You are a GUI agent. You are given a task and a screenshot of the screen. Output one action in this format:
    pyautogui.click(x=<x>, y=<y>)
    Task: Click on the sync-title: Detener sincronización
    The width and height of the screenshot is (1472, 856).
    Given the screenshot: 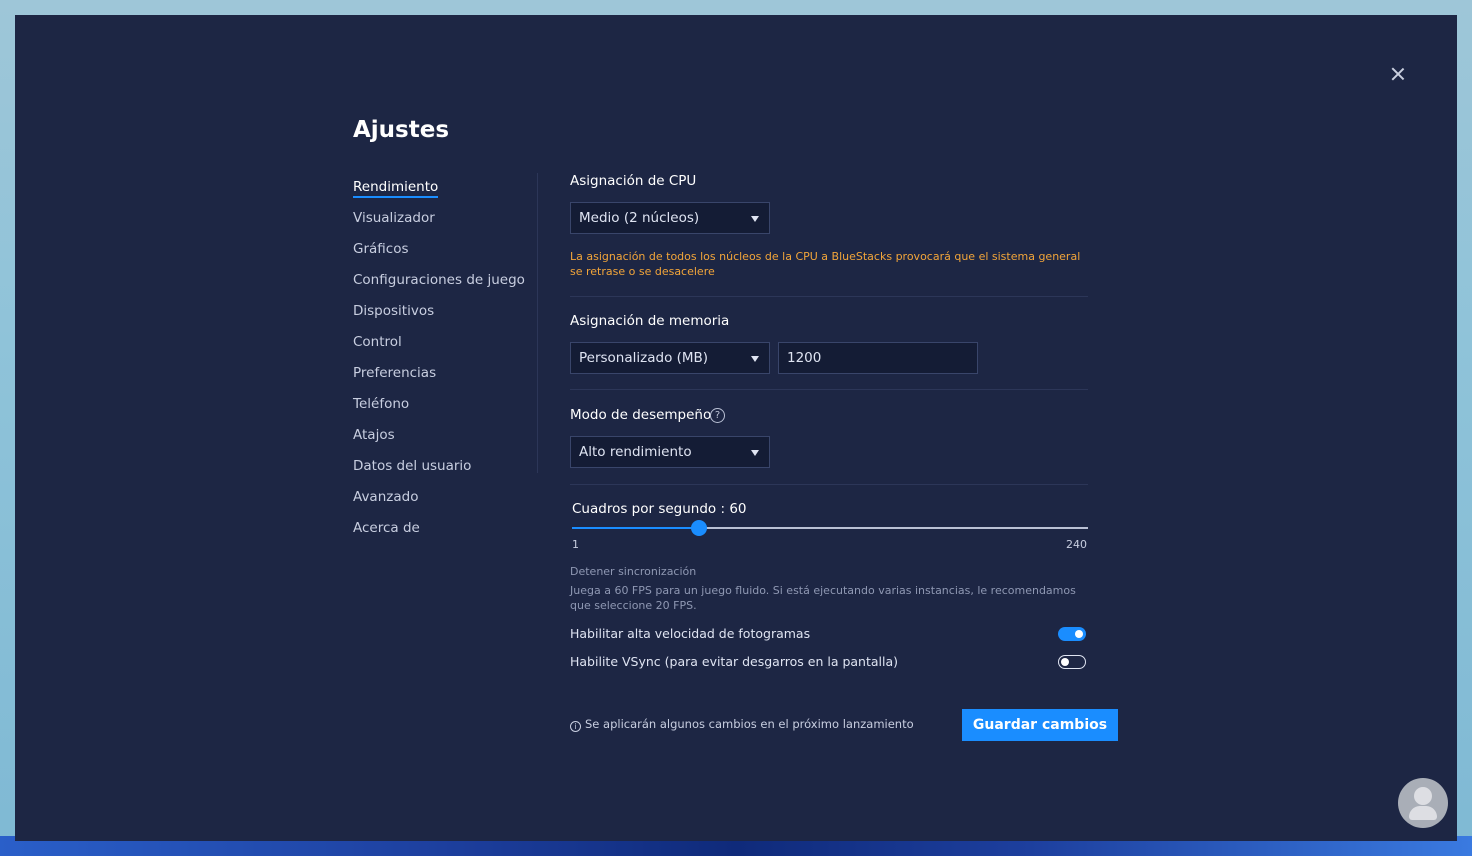 What is the action you would take?
    pyautogui.click(x=633, y=571)
    